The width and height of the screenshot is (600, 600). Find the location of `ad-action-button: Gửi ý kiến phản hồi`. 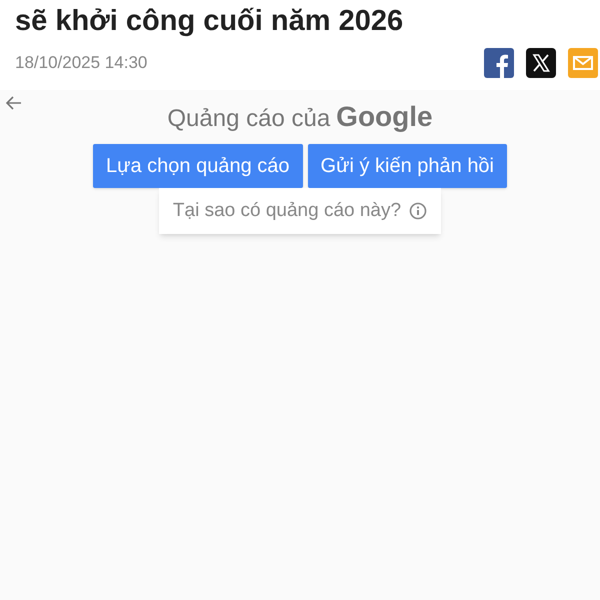

ad-action-button: Gửi ý kiến phản hồi is located at coordinates (408, 166).